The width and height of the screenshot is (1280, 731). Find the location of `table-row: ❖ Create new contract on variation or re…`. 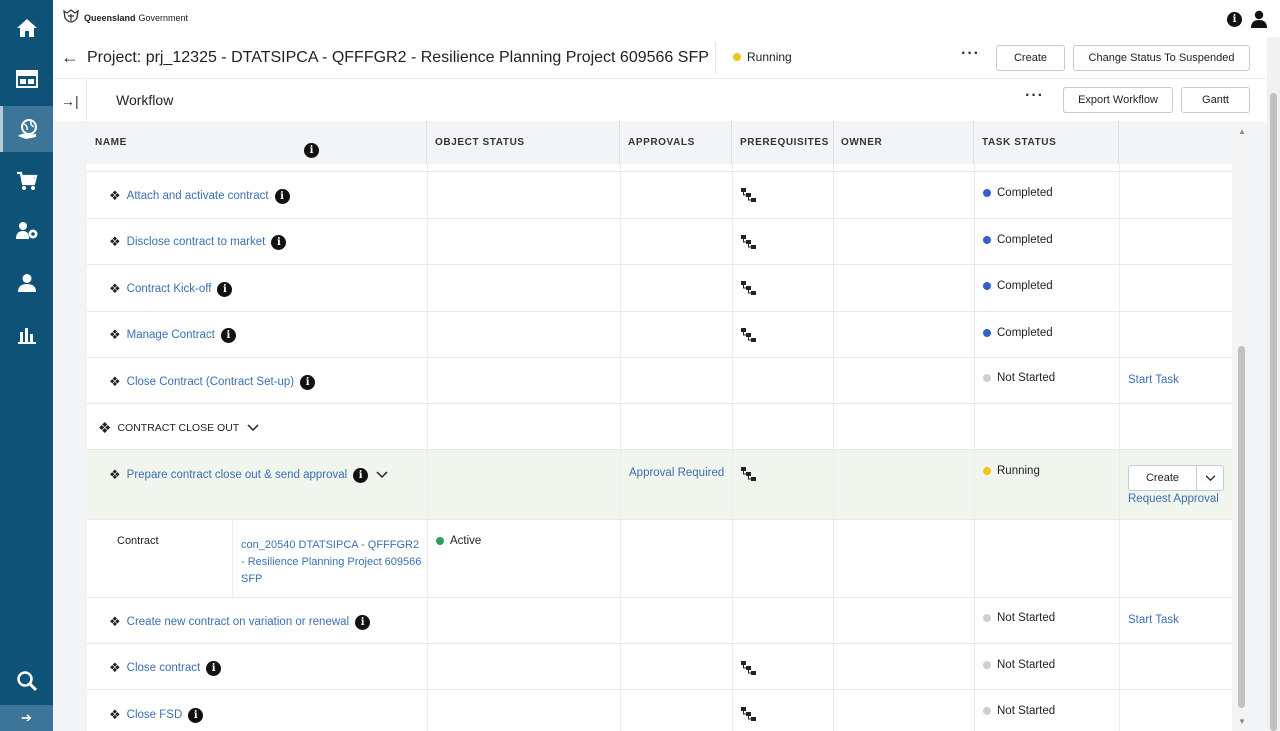

table-row: ❖ Create new contract on variation or re… is located at coordinates (659, 621).